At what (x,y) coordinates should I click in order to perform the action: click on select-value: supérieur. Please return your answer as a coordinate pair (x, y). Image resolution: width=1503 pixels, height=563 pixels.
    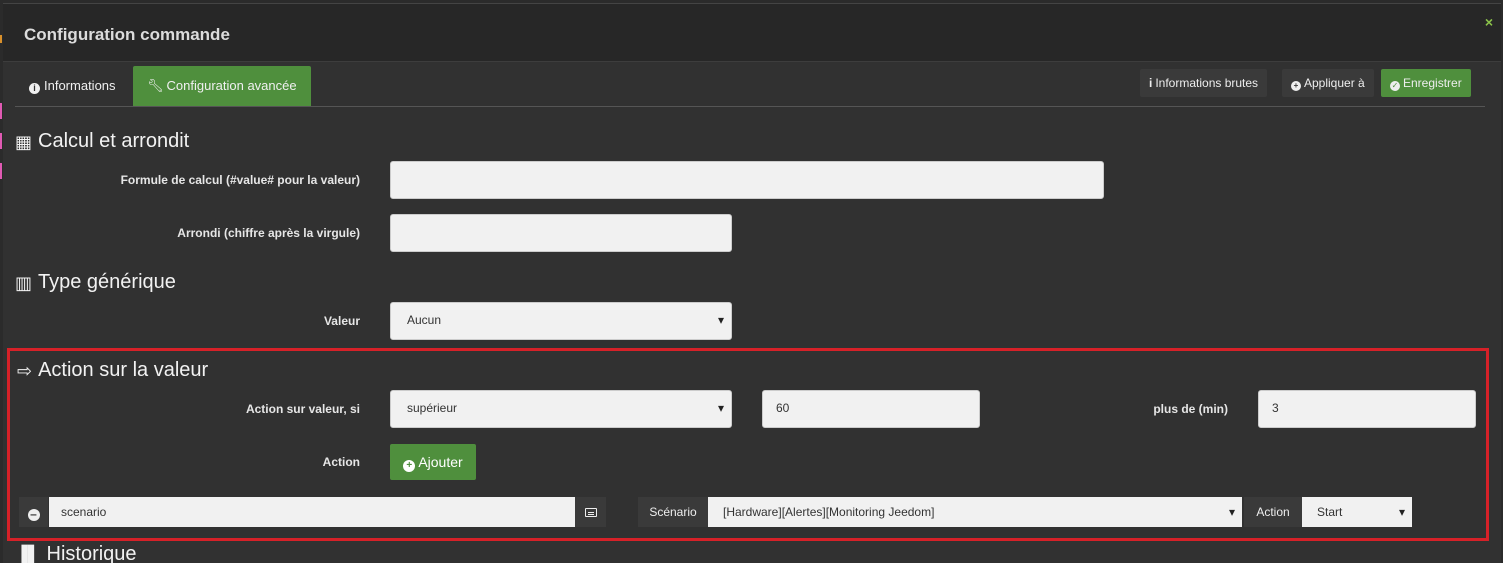
    Looking at the image, I should click on (432, 408).